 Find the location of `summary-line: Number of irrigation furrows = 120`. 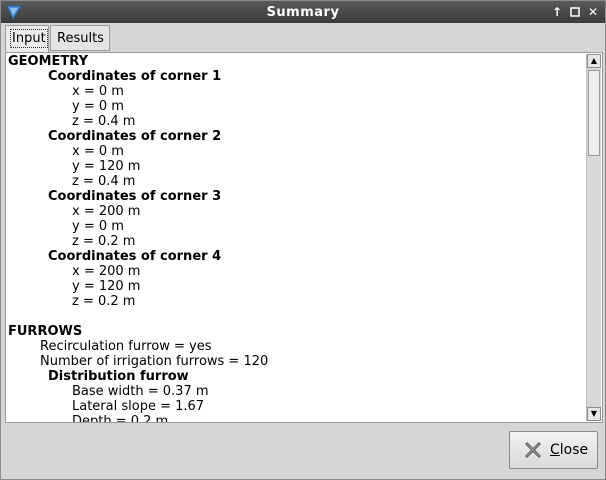

summary-line: Number of irrigation furrows = 120 is located at coordinates (154, 361).